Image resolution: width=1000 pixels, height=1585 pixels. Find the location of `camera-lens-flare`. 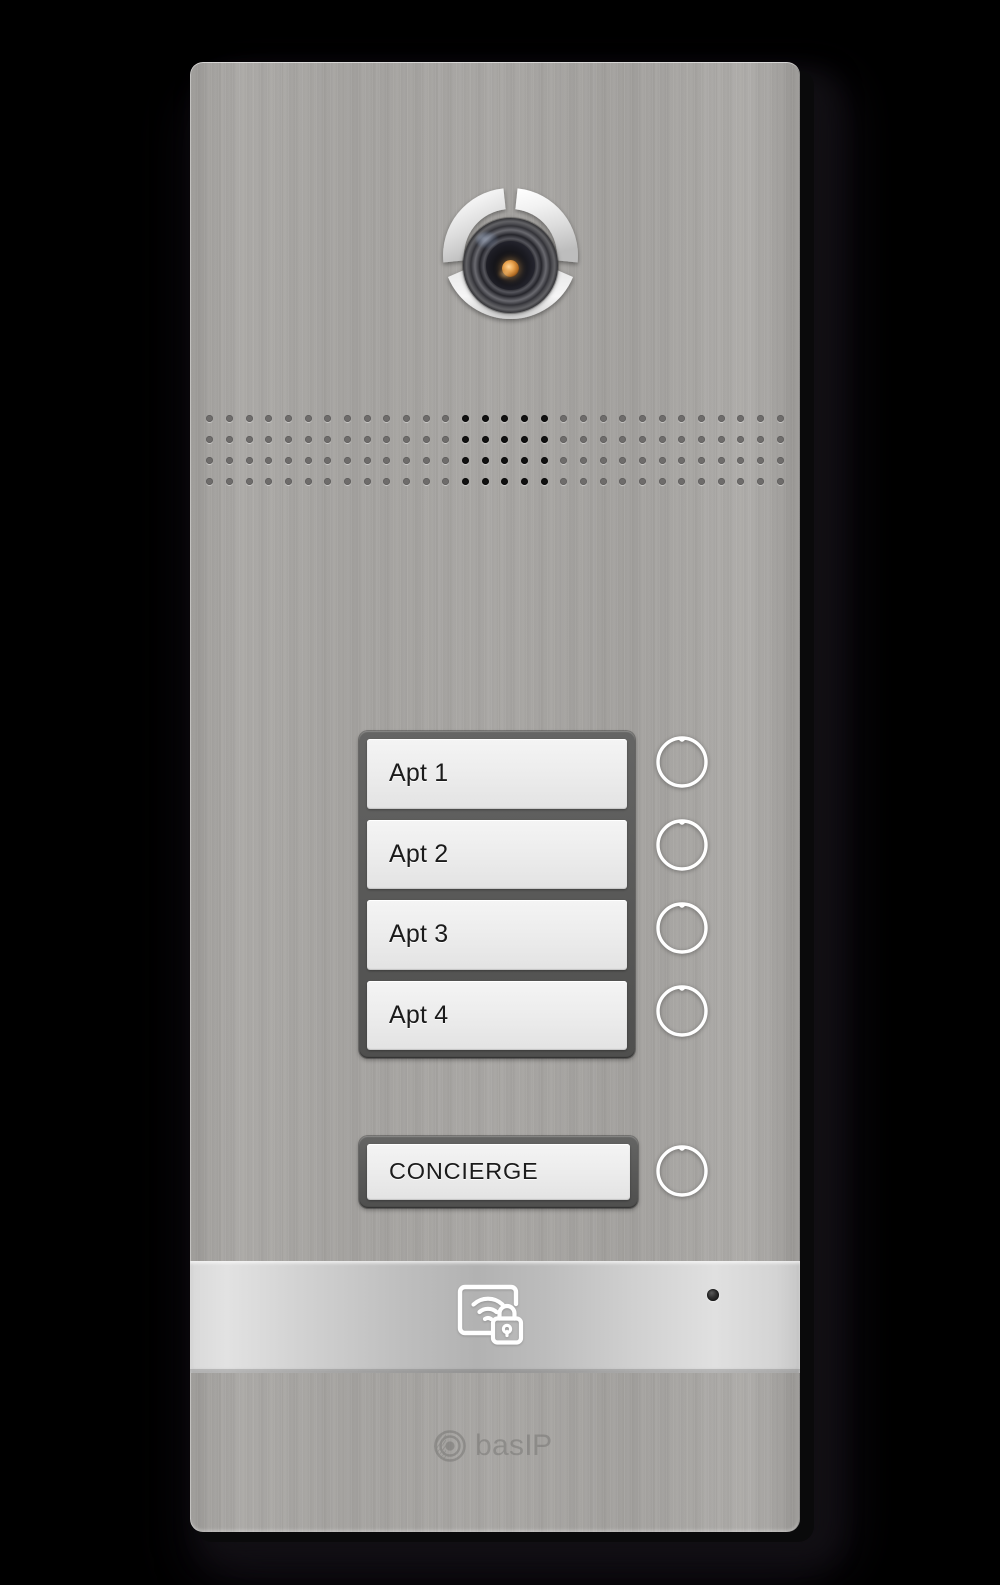

camera-lens-flare is located at coordinates (487, 240).